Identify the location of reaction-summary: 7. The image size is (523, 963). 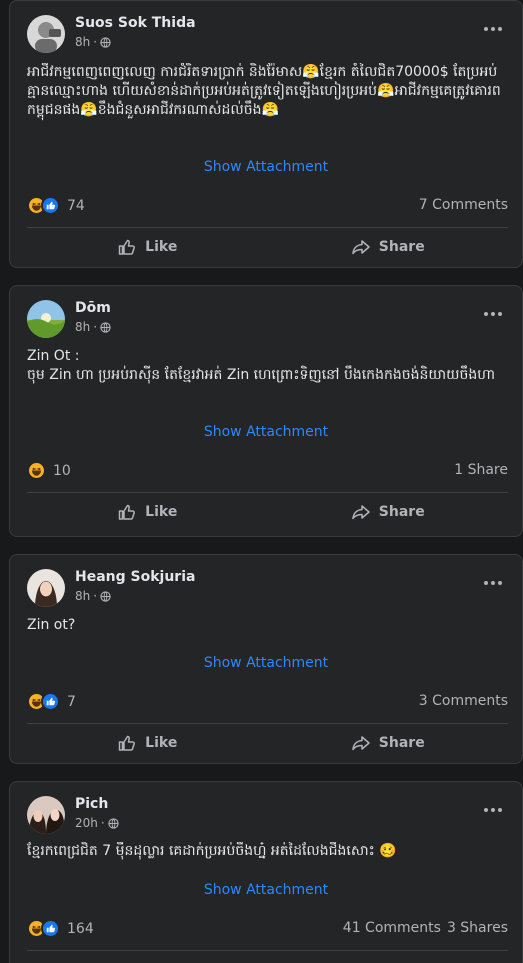
(51, 701).